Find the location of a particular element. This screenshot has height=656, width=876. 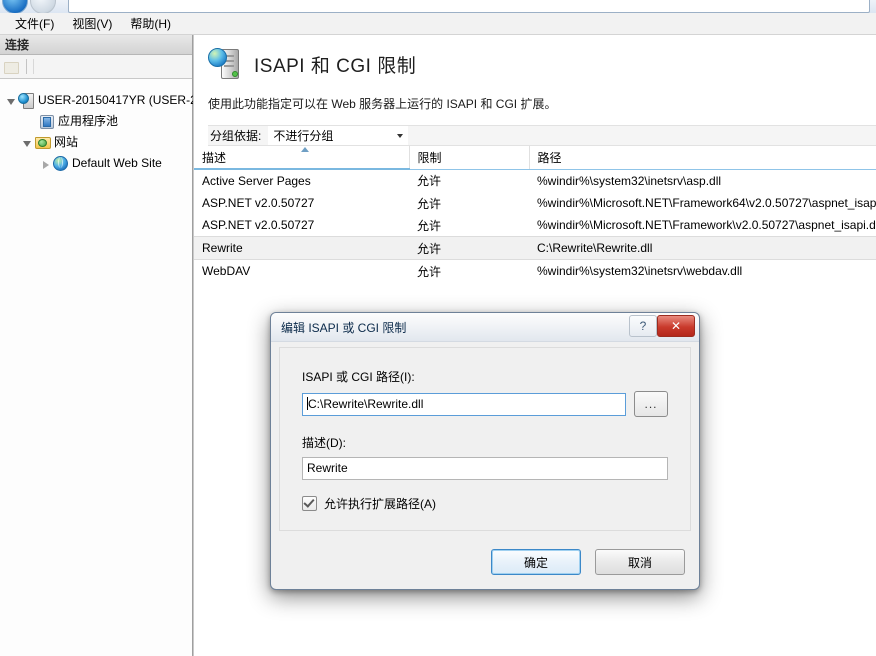

path-field-label: ISAPI 或 CGI 路径(I): is located at coordinates (358, 377).